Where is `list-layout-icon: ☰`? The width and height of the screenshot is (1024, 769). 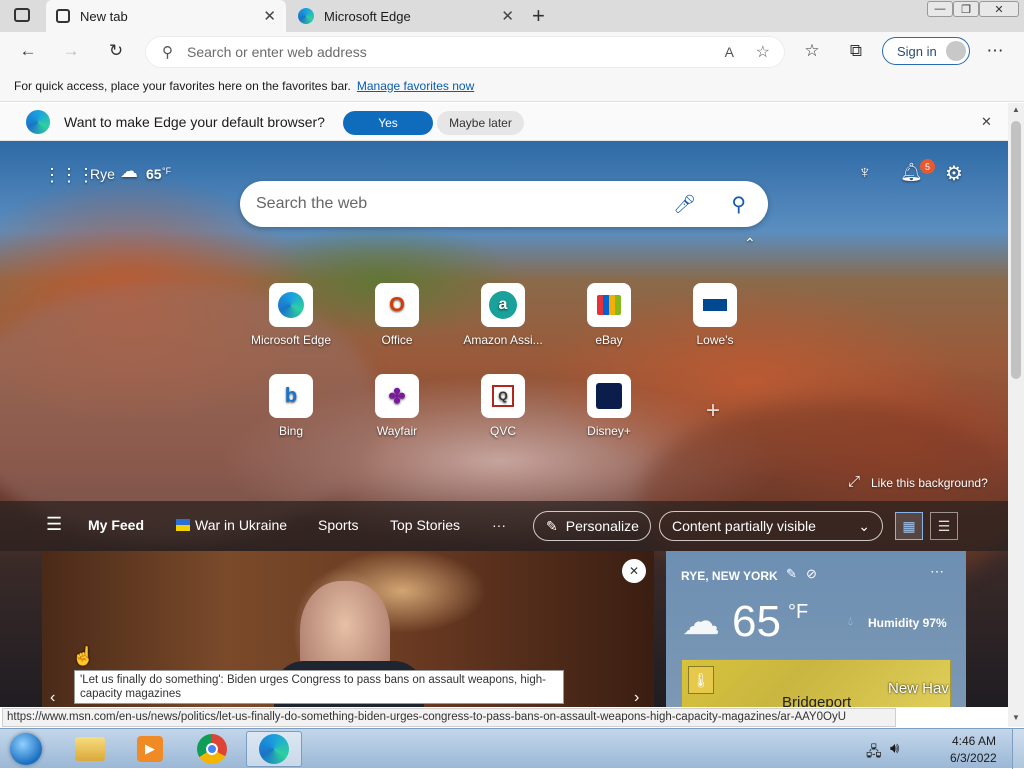 list-layout-icon: ☰ is located at coordinates (944, 526).